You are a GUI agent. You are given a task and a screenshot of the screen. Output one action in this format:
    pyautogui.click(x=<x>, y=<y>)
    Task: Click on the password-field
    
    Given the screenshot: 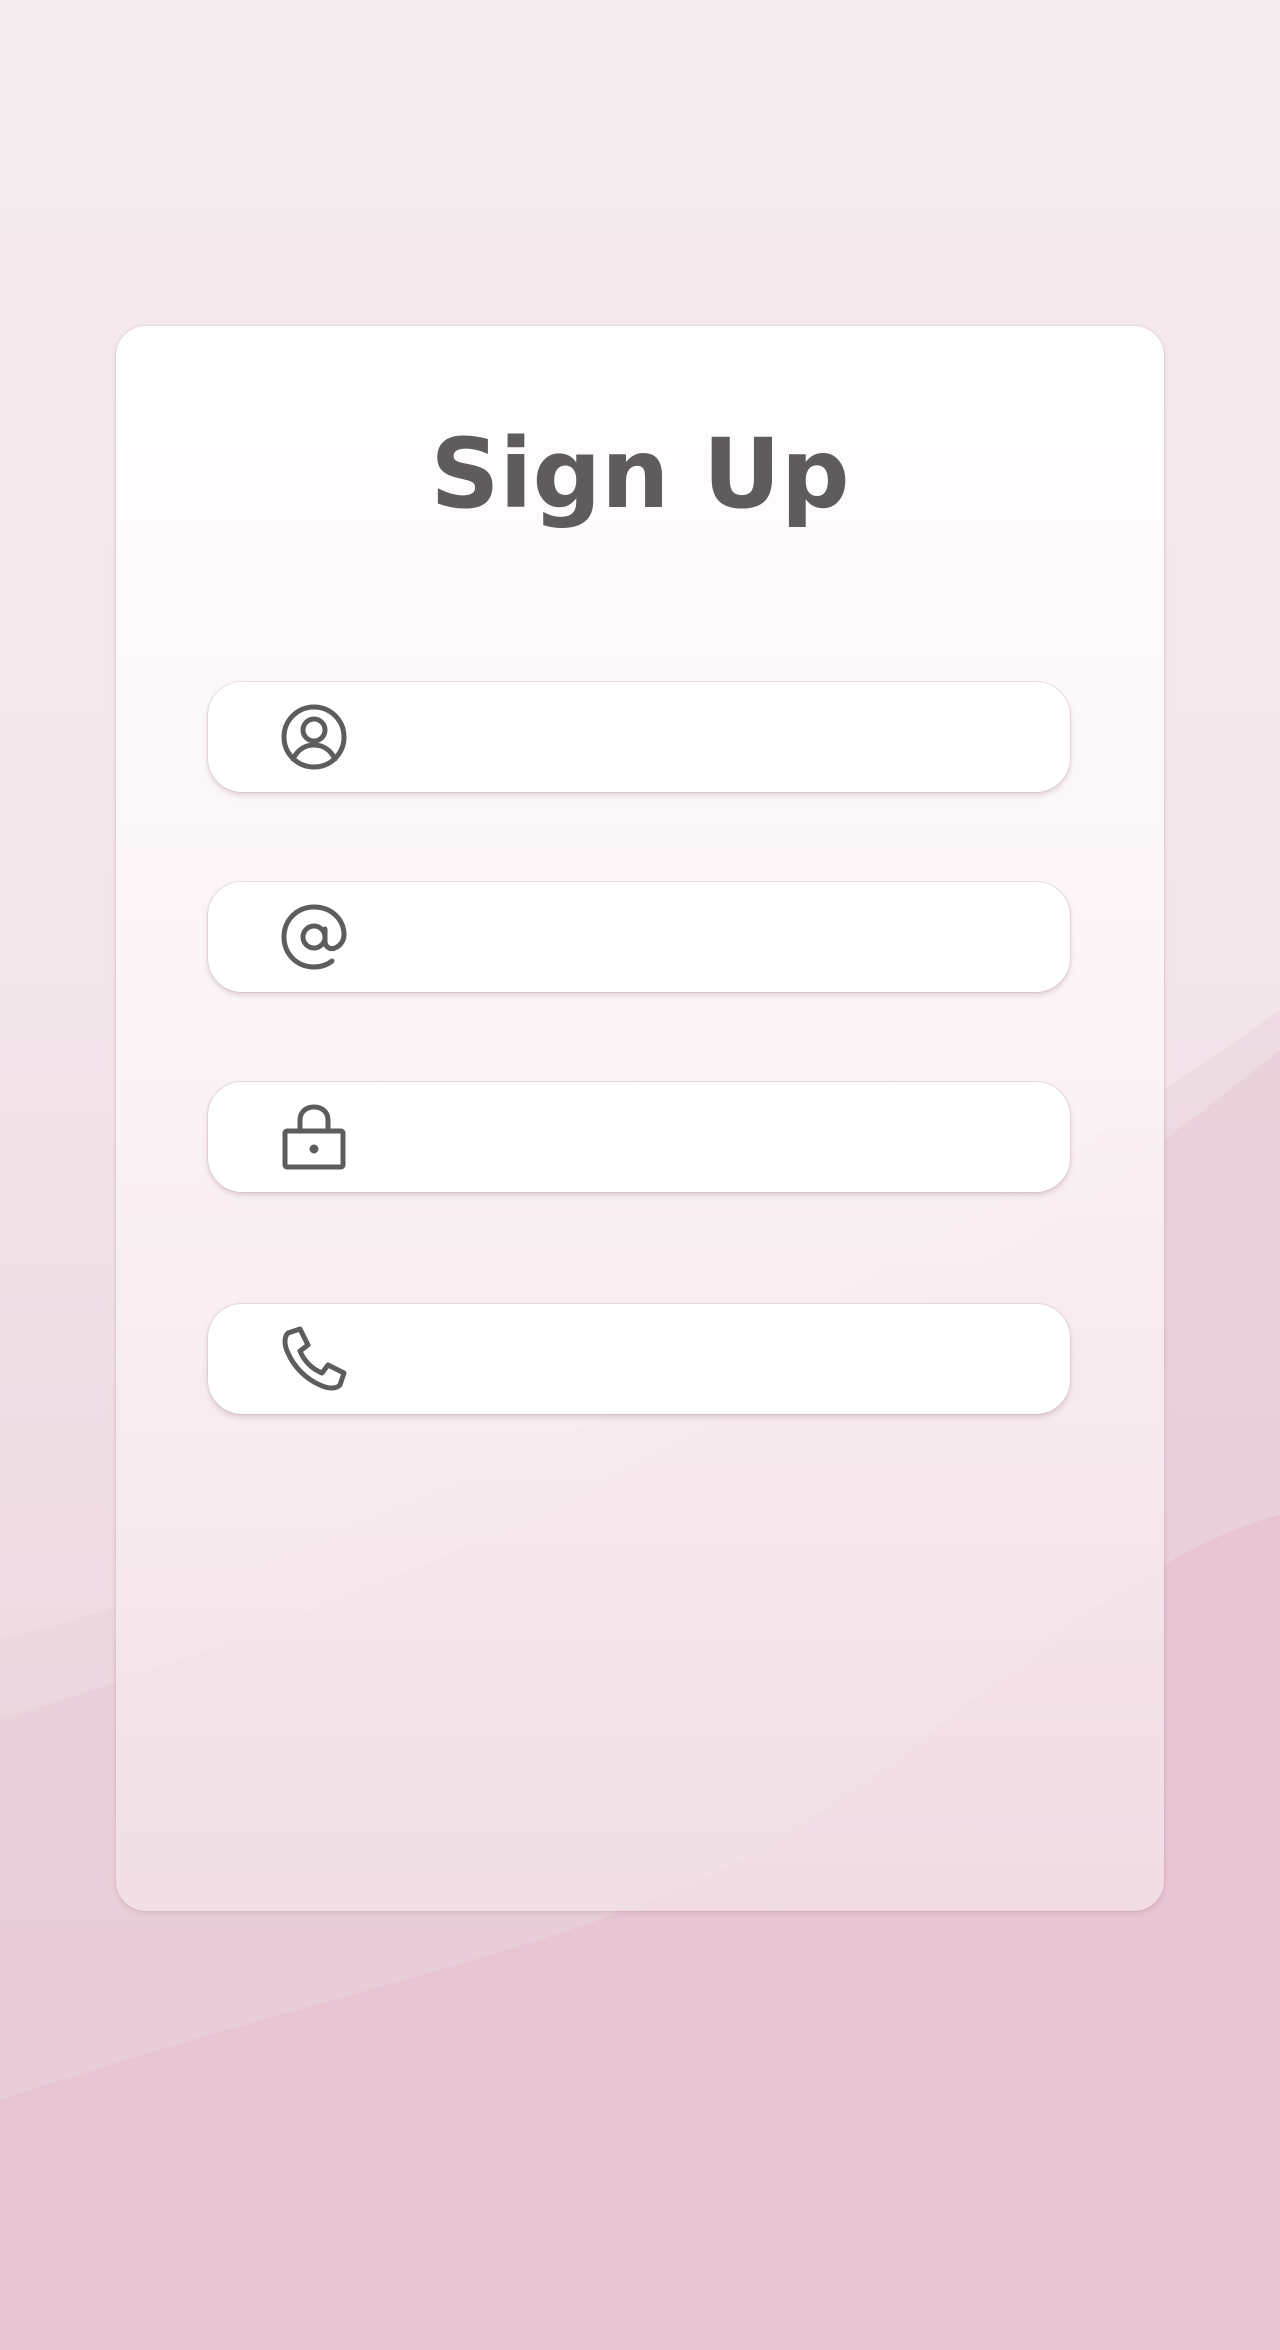 What is the action you would take?
    pyautogui.click(x=639, y=1137)
    